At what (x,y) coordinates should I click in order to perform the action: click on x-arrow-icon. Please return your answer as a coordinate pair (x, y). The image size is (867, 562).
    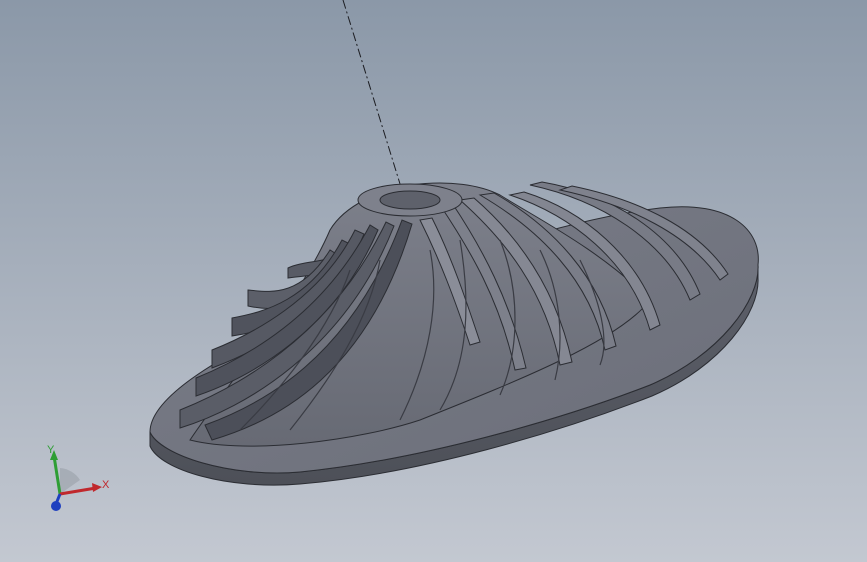
    Looking at the image, I should click on (97, 487).